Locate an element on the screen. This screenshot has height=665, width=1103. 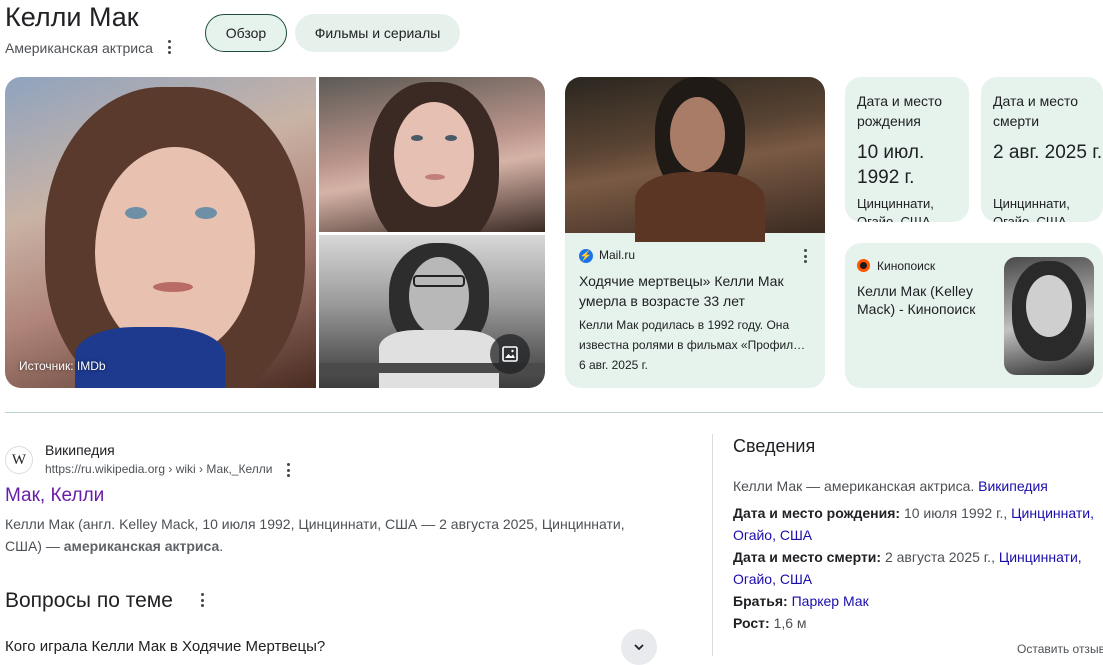
kinopoisk-source: Кинопоиск is located at coordinates (906, 266).